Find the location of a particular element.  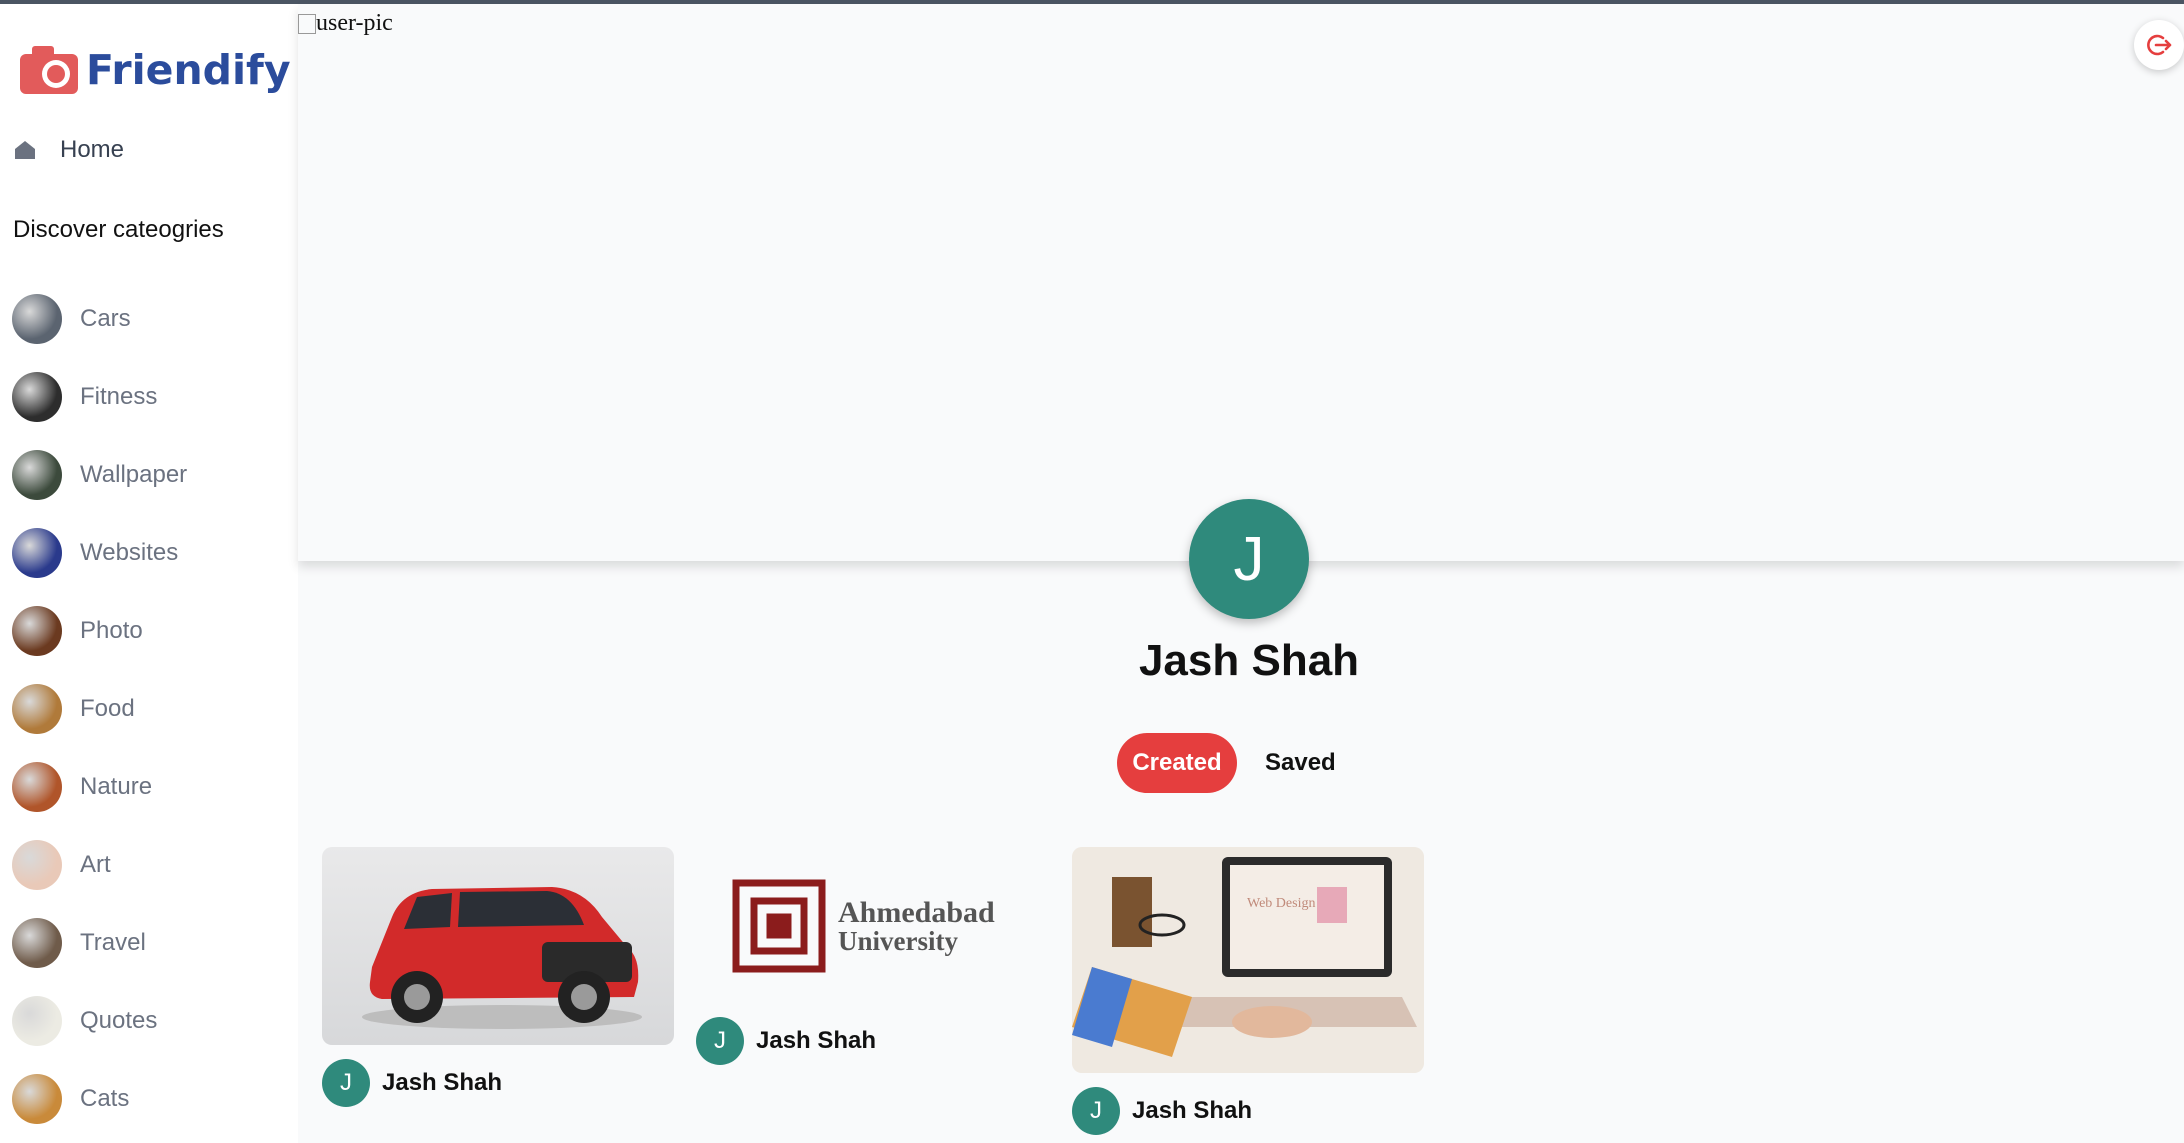

laptop-screen-text: Web Design is located at coordinates (1281, 903).